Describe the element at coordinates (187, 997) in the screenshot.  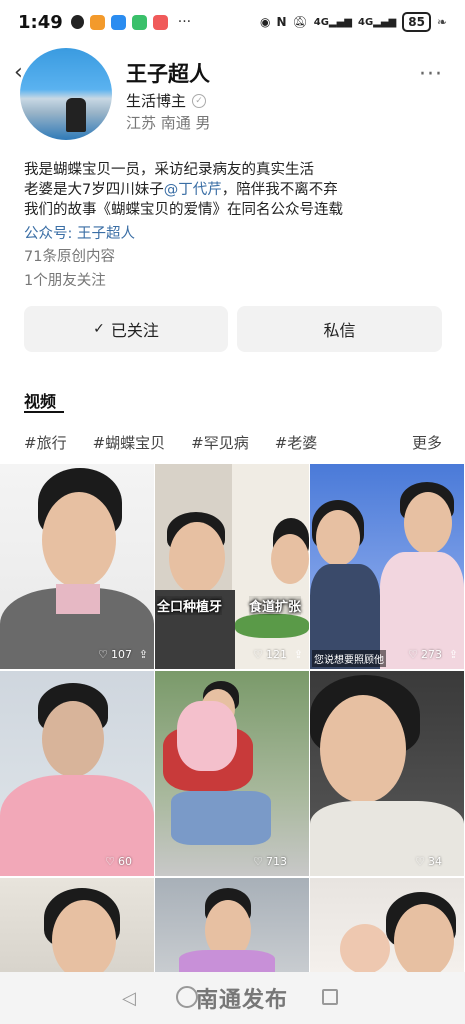
I see `nav-home-icon` at that location.